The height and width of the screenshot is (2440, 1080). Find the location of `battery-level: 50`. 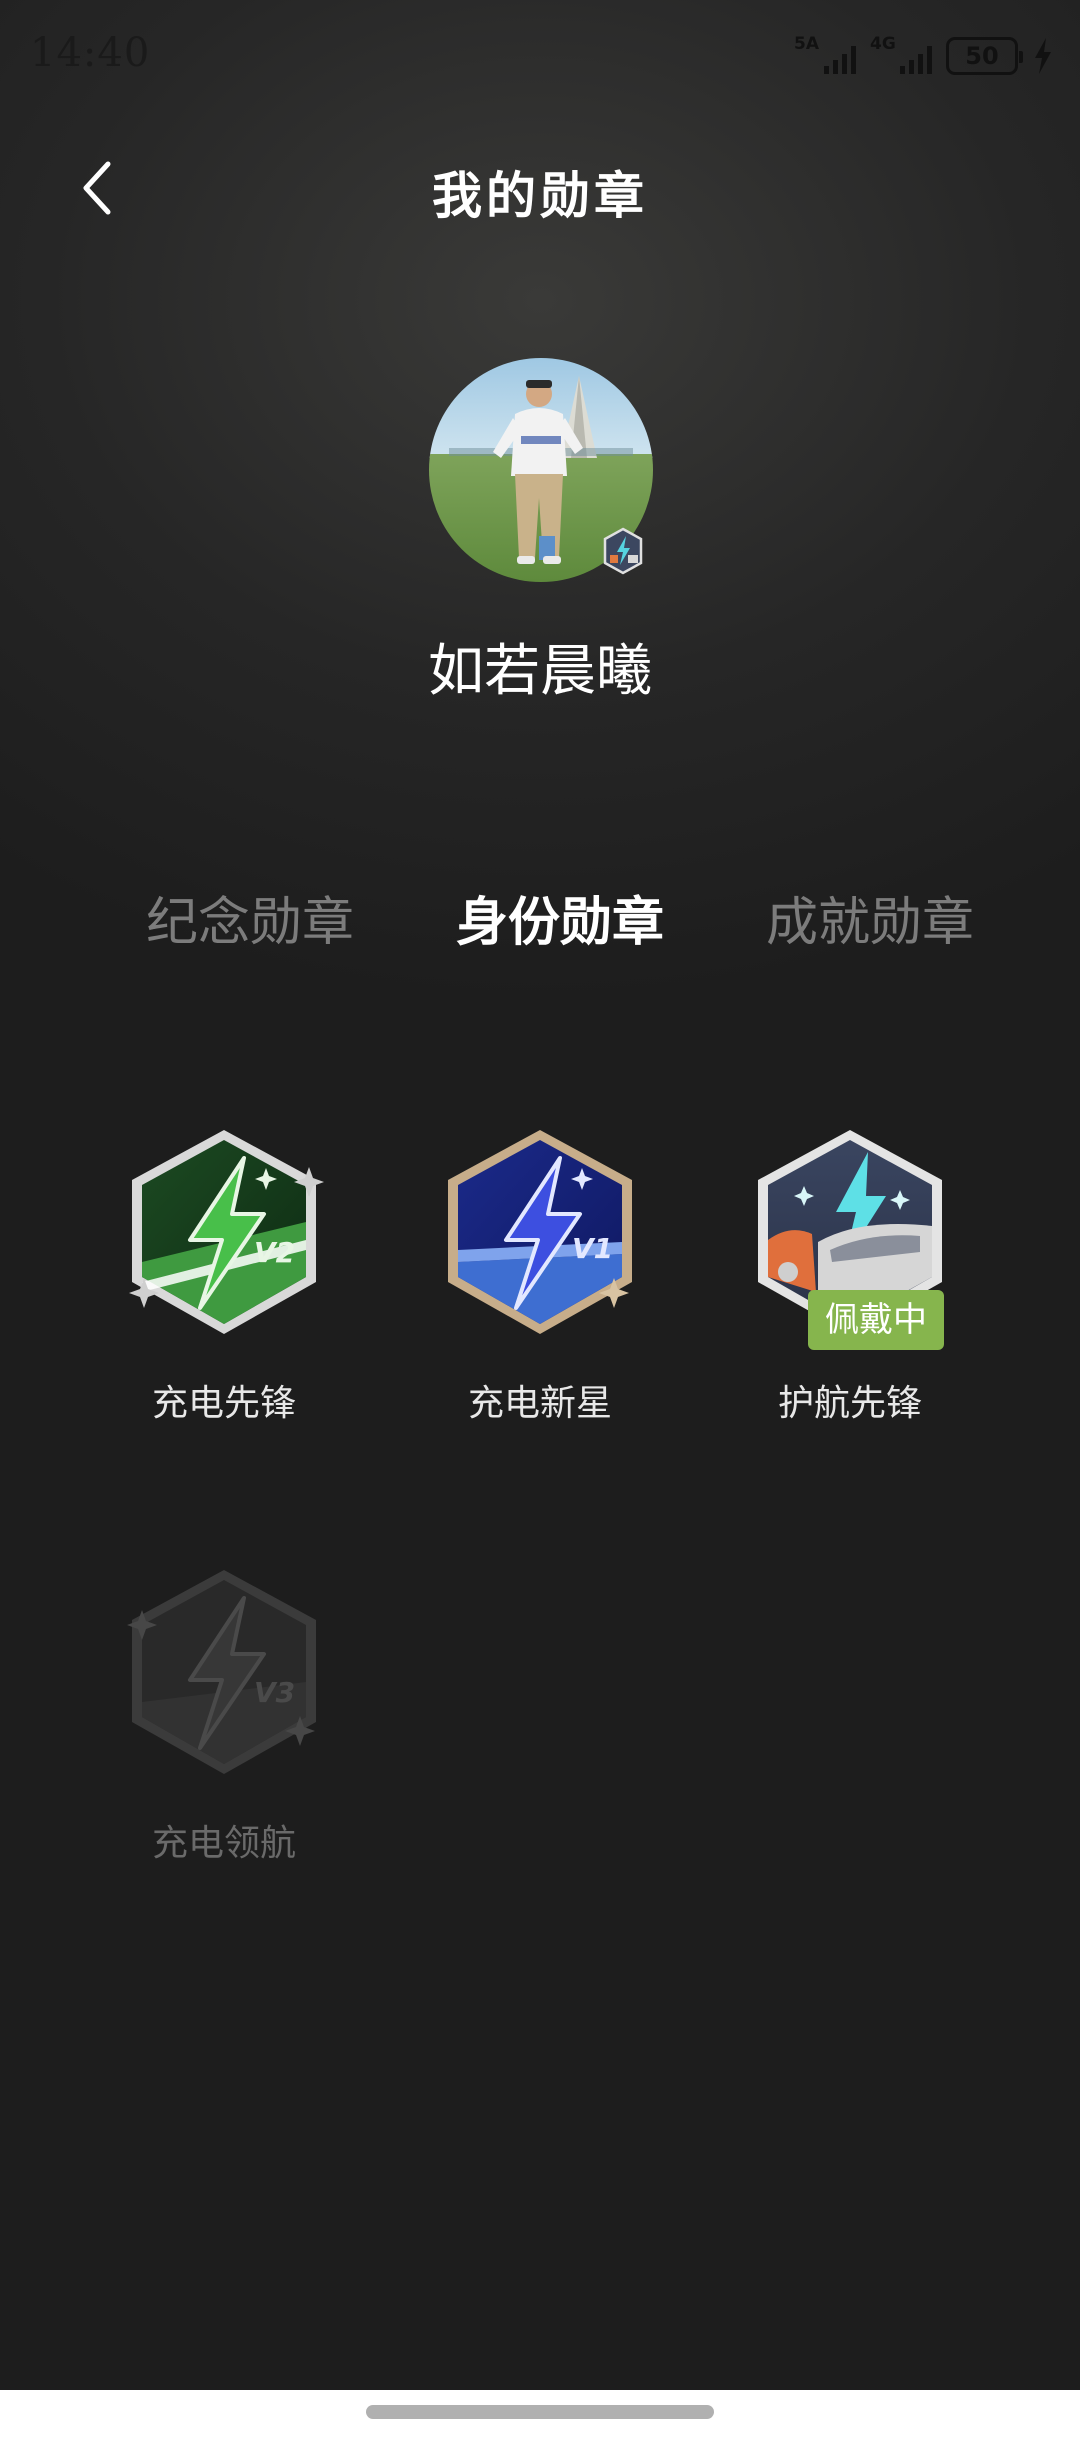

battery-level: 50 is located at coordinates (982, 56).